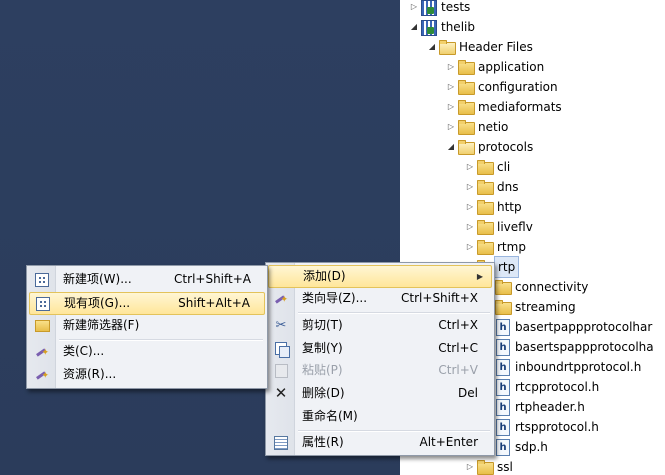  I want to click on tree-item-file: sdp.h, so click(521, 447).